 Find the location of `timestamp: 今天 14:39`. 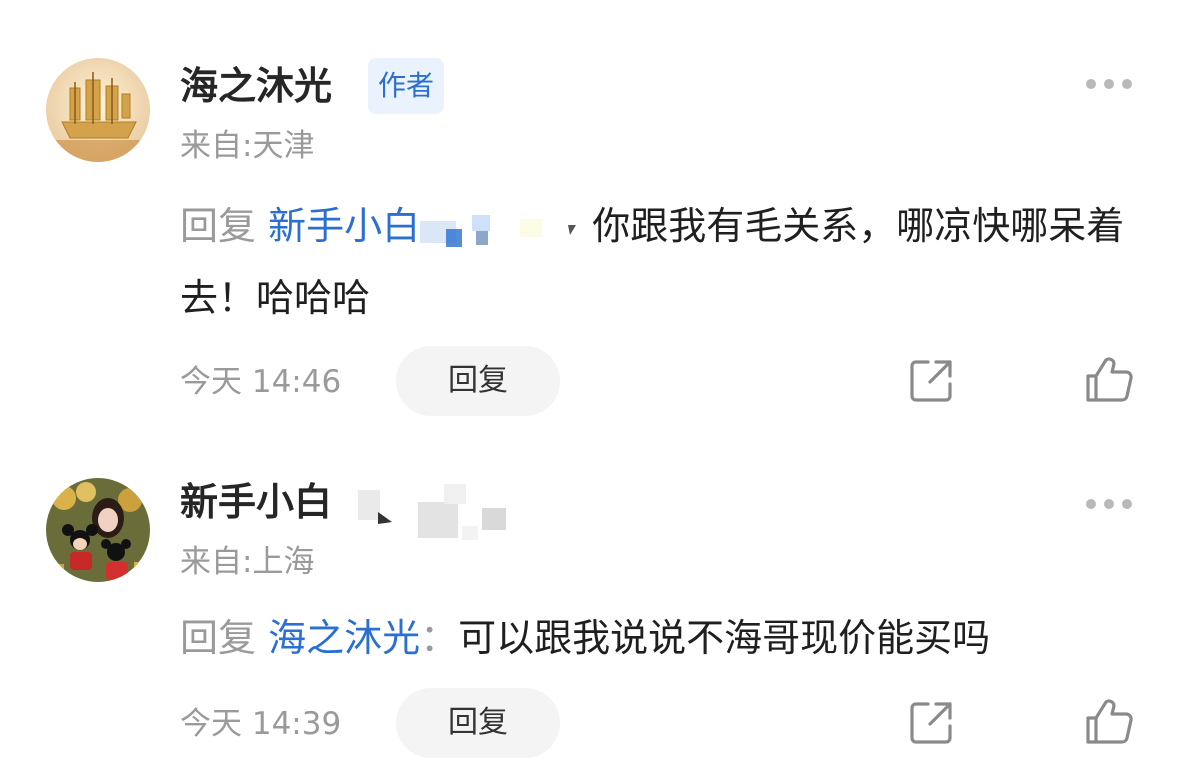

timestamp: 今天 14:39 is located at coordinates (261, 724).